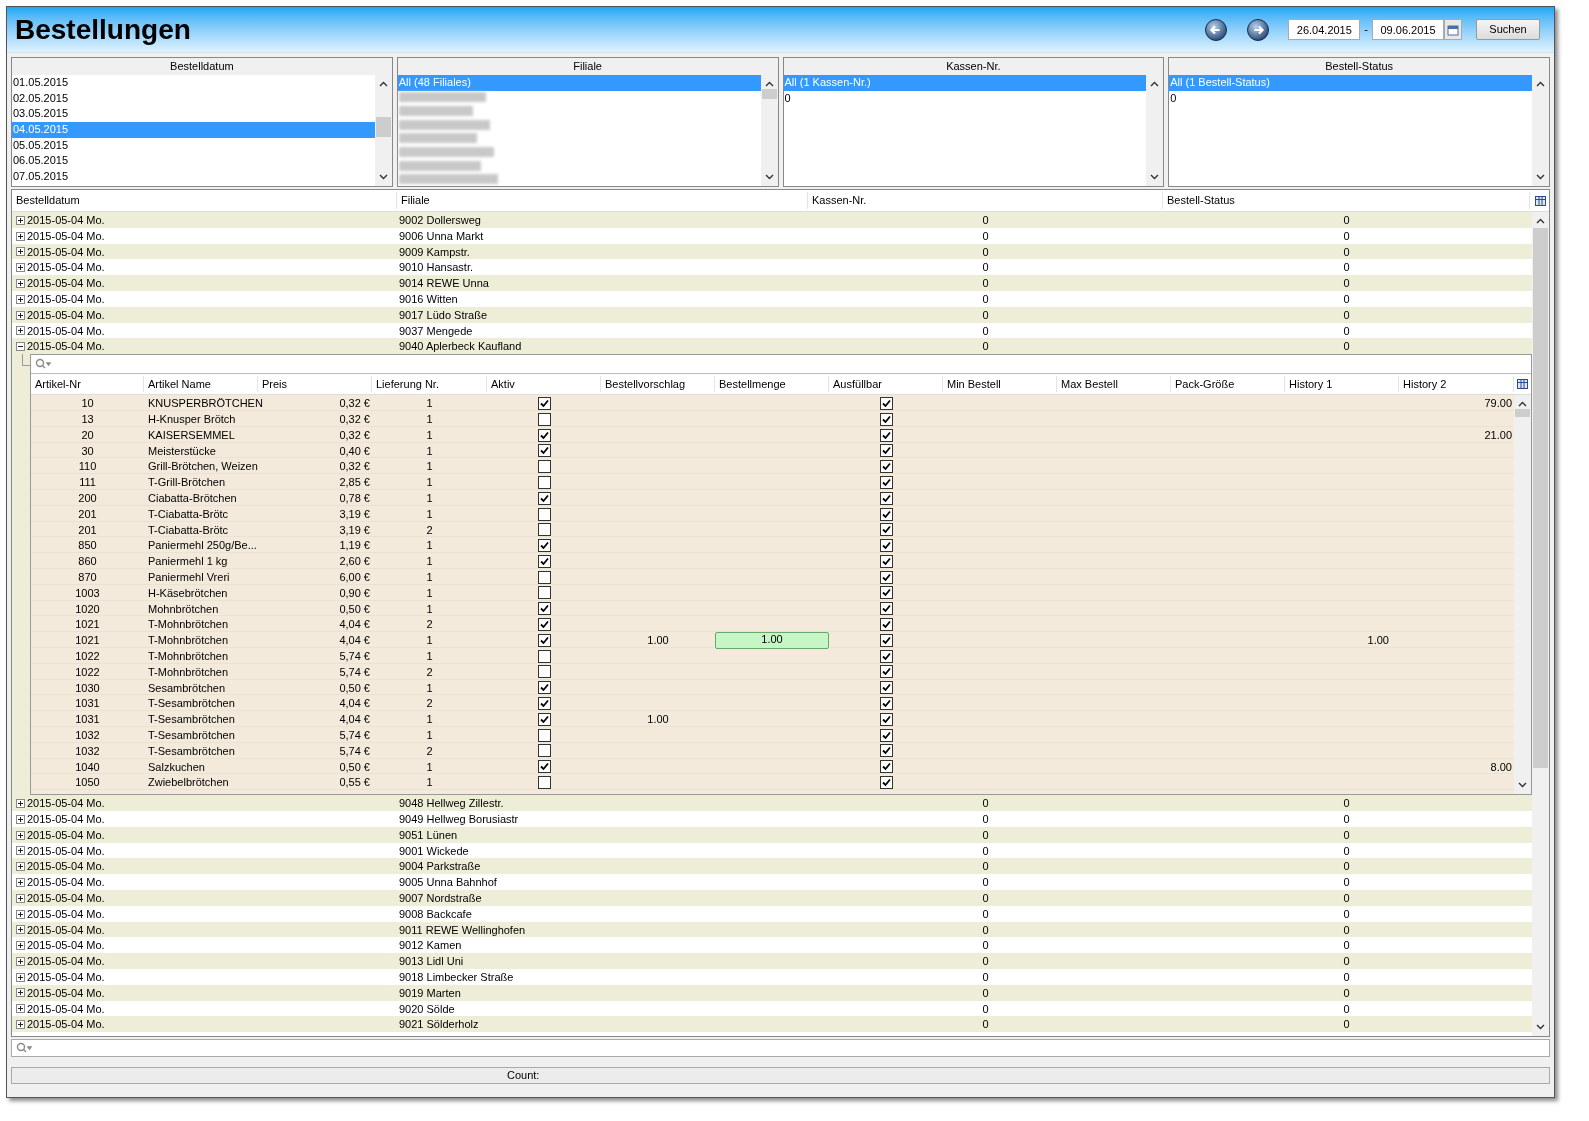 The image size is (1589, 1121). I want to click on column-header: Pack-Größe, so click(1228, 384).